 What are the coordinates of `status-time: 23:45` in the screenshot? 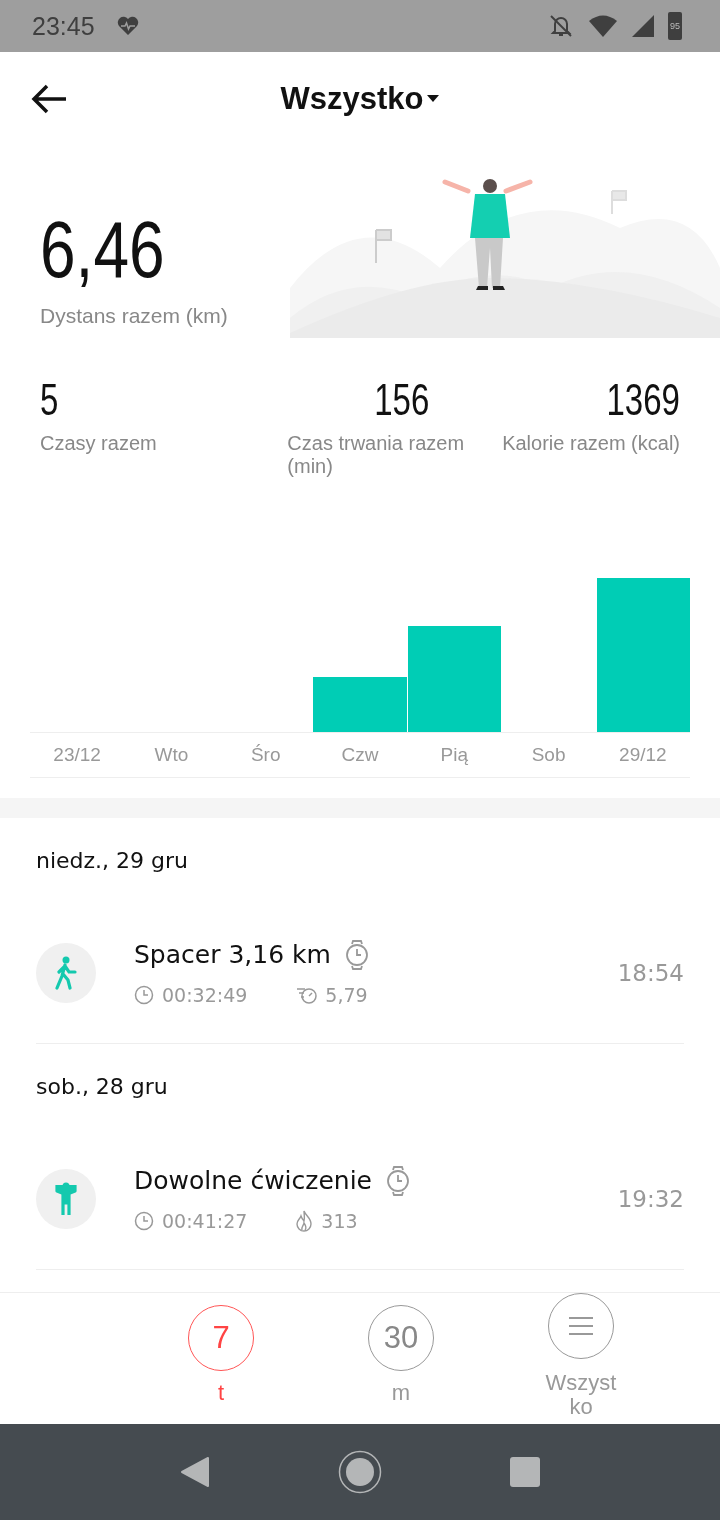 It's located at (63, 26).